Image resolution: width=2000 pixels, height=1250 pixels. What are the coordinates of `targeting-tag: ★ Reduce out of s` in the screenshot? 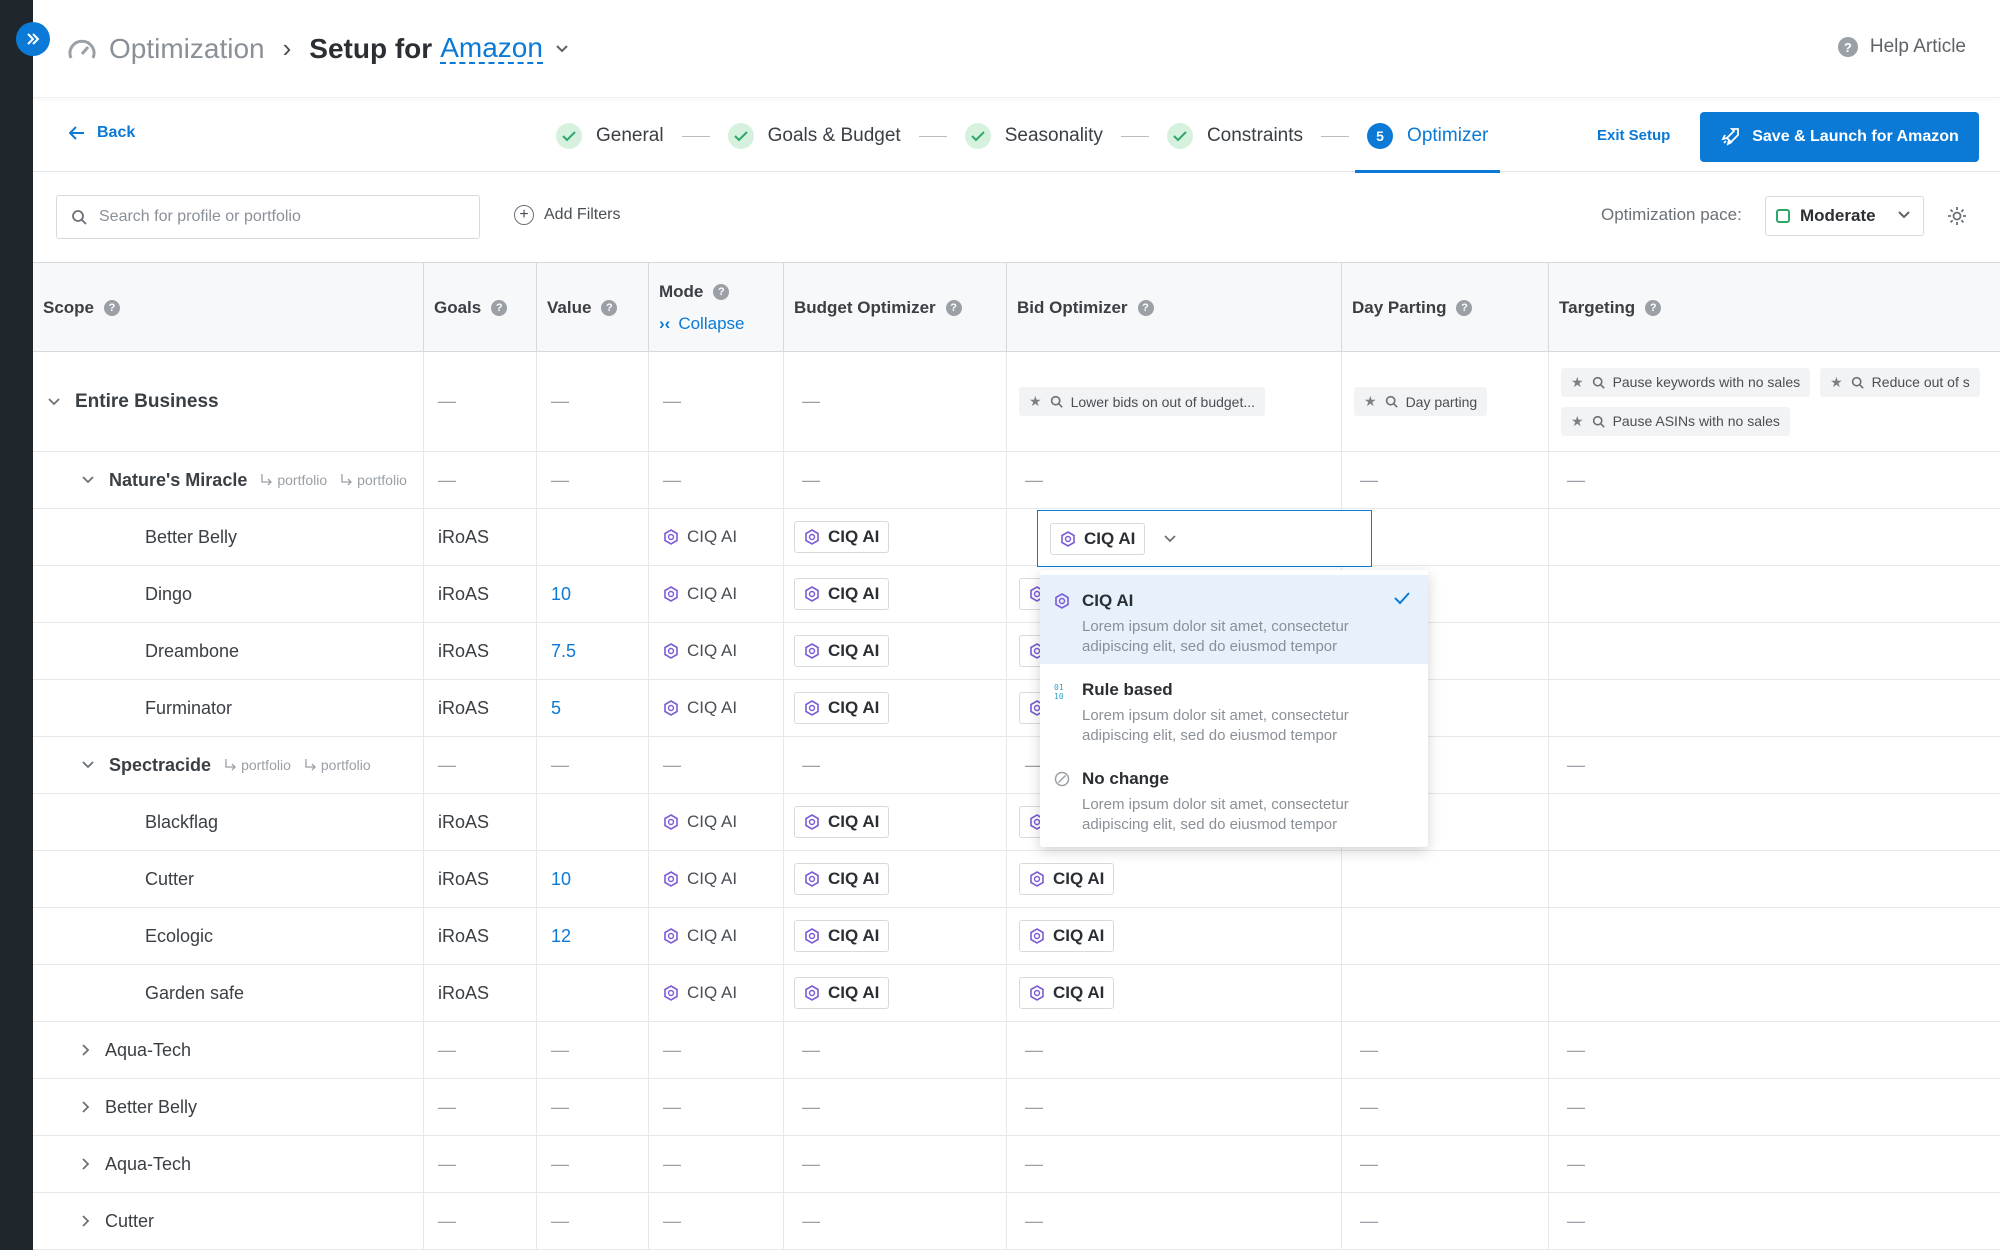 It's located at (1900, 382).